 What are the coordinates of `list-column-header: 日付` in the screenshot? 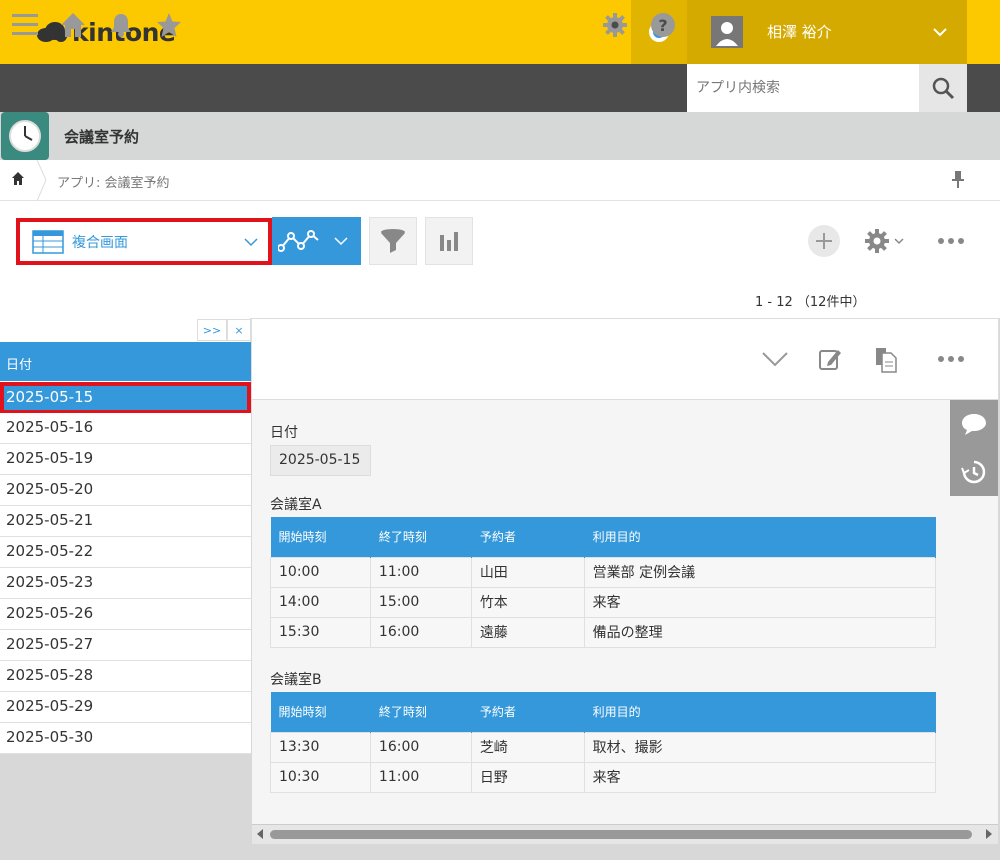 It's located at (125, 361).